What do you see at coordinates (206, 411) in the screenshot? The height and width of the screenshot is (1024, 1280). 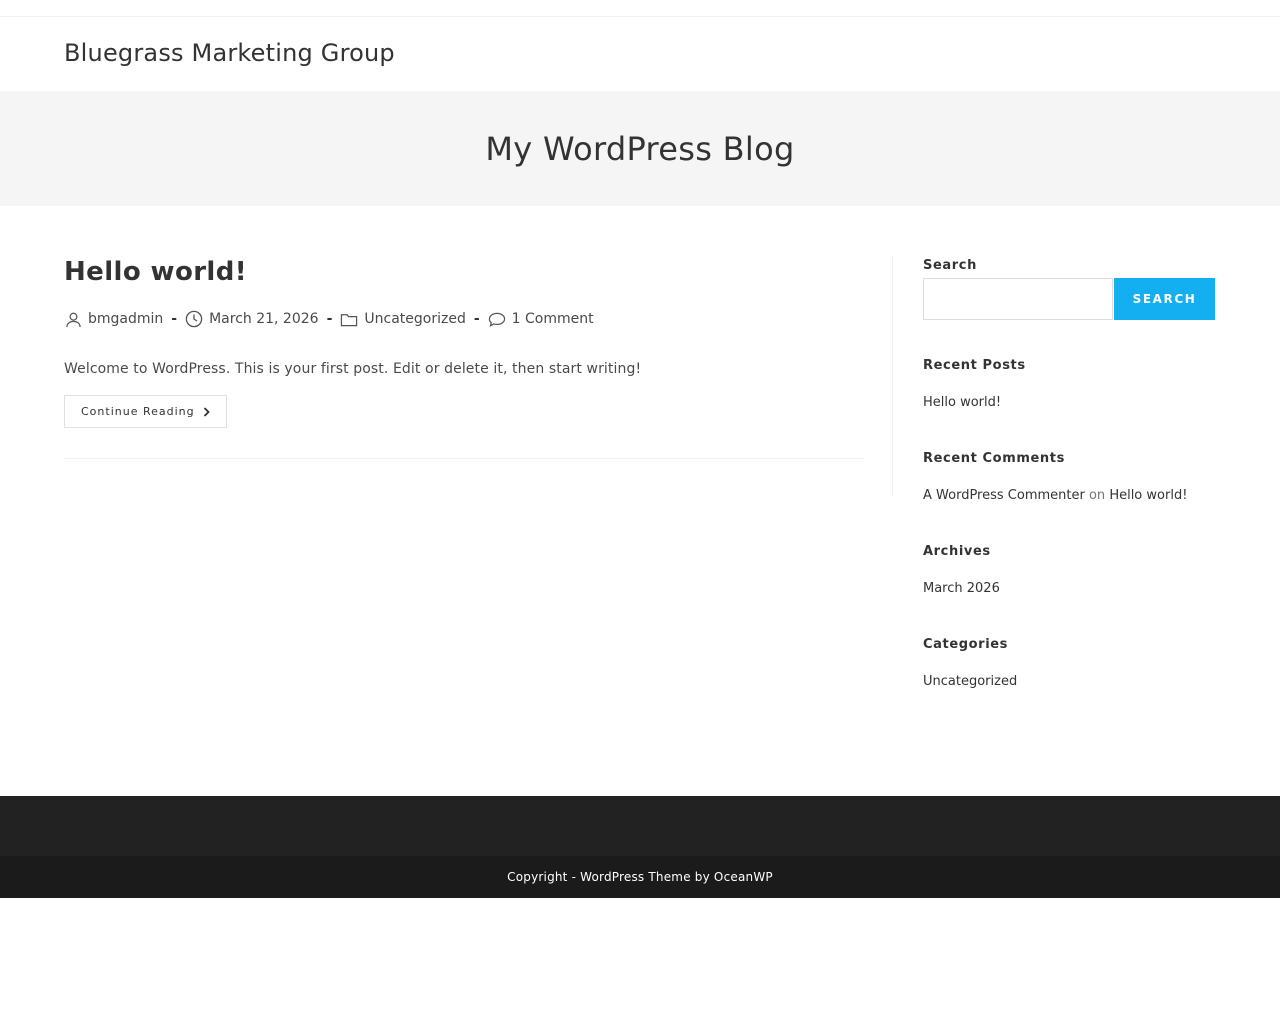 I see `chevron-right-icon` at bounding box center [206, 411].